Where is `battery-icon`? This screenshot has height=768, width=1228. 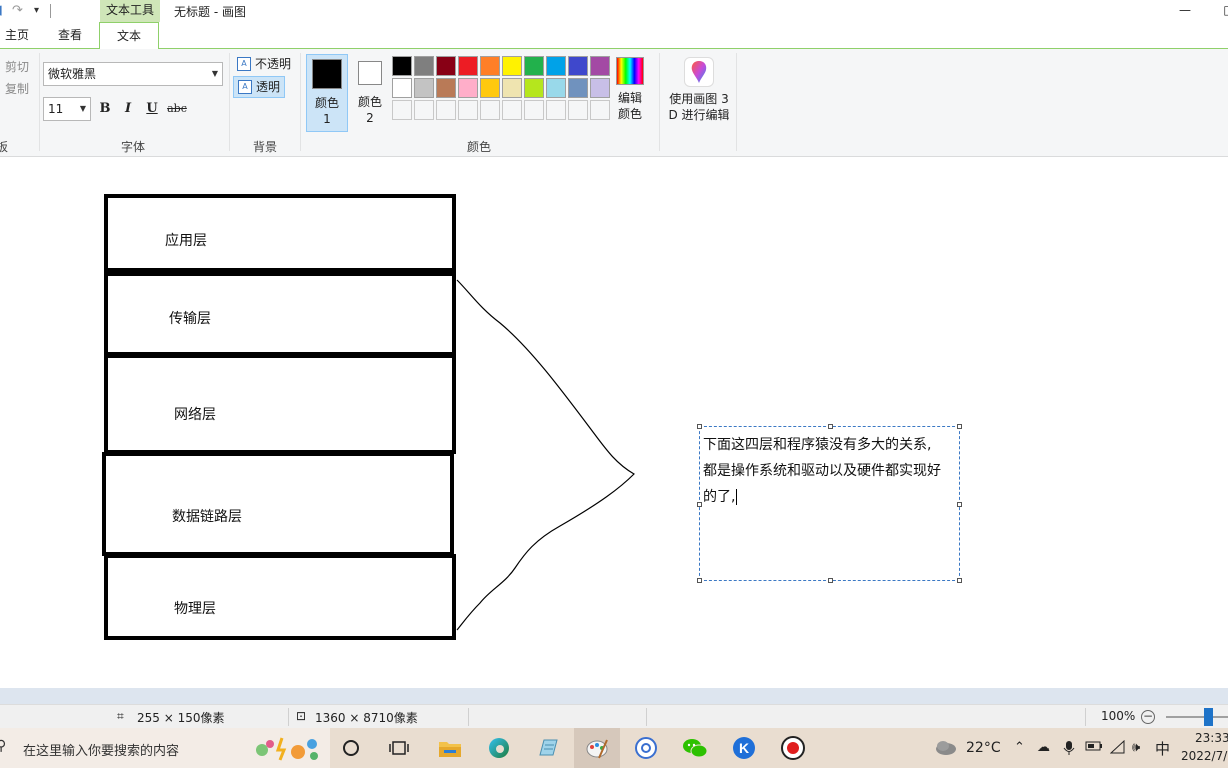
battery-icon is located at coordinates (1094, 748).